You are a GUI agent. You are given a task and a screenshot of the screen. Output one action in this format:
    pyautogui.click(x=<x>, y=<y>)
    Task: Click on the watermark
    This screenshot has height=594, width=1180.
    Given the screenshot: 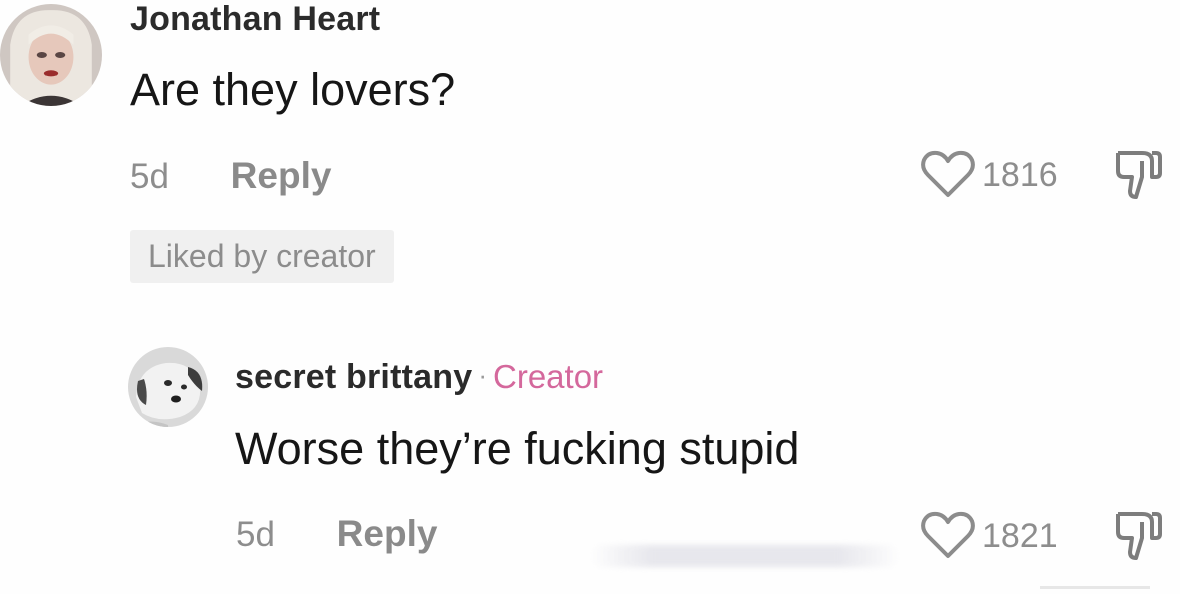 What is the action you would take?
    pyautogui.click(x=745, y=556)
    